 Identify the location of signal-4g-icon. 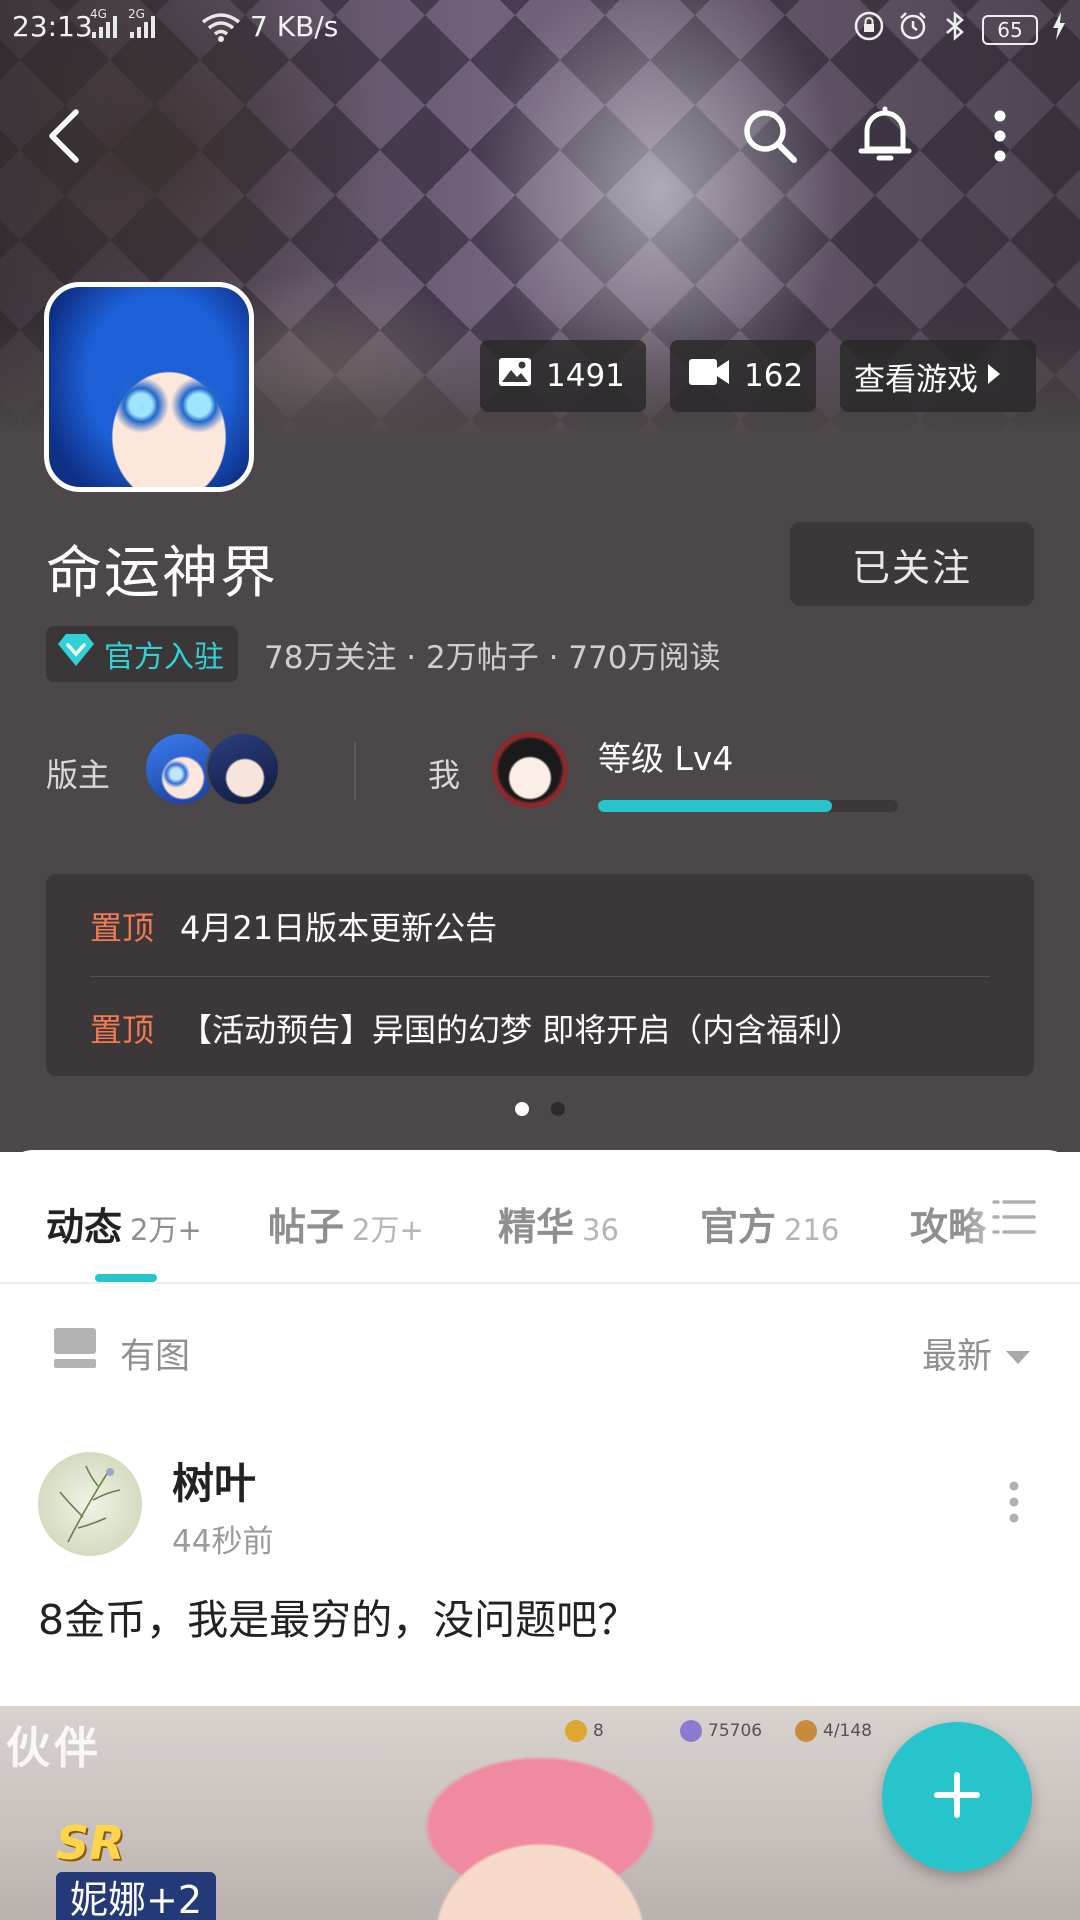
(104, 26).